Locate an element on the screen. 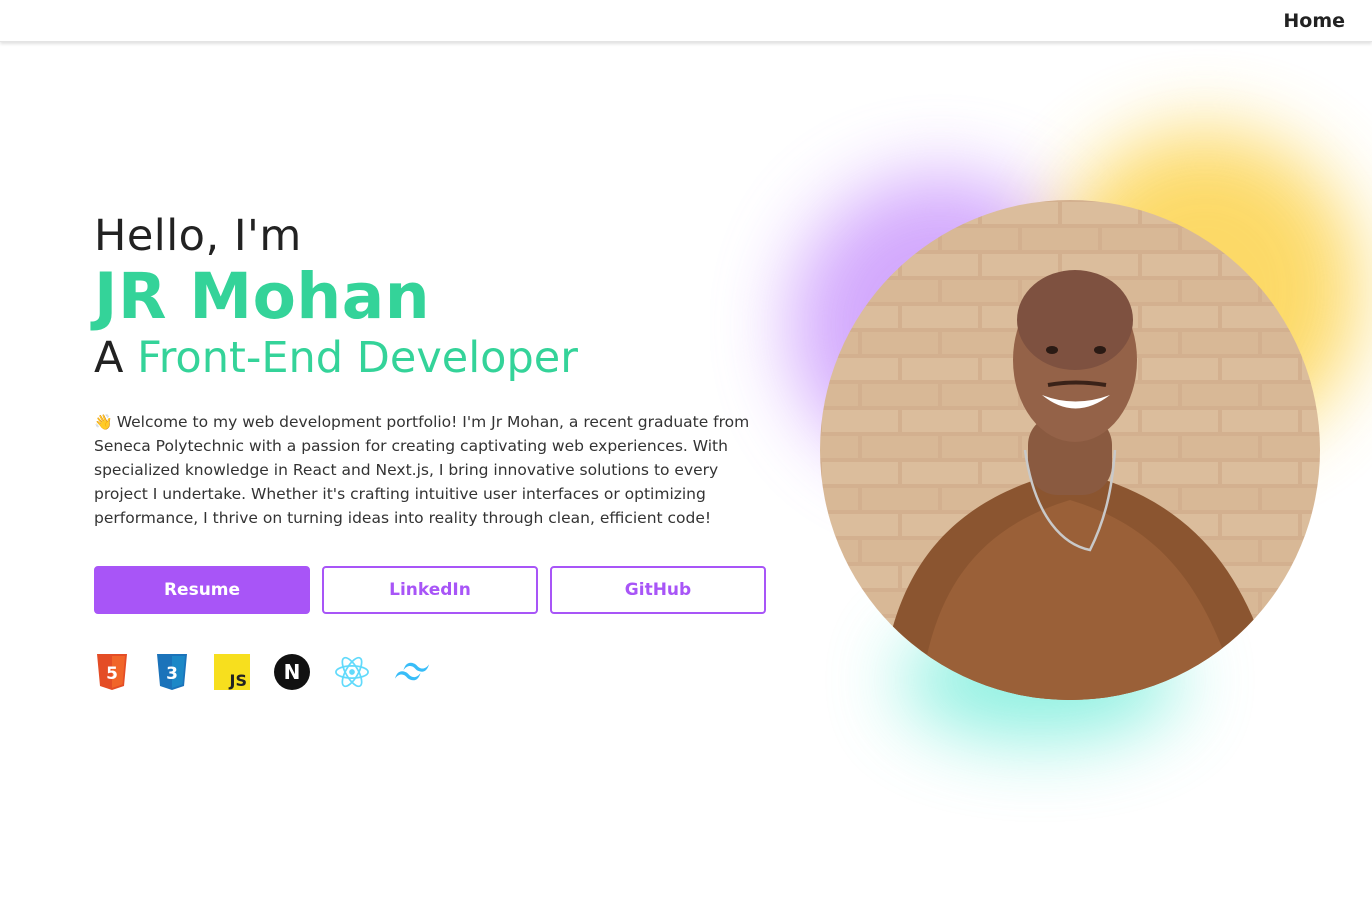 Image resolution: width=1372 pixels, height=915 pixels. javascript-label: JS is located at coordinates (238, 680).